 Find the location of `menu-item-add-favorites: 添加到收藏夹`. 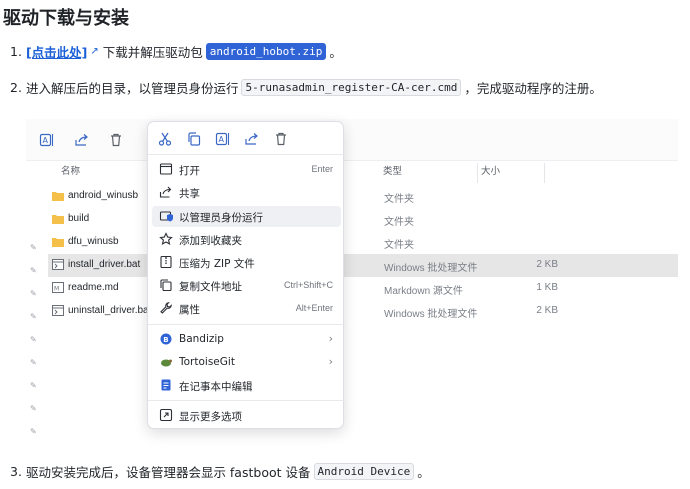

menu-item-add-favorites: 添加到收藏夹 is located at coordinates (246, 239).